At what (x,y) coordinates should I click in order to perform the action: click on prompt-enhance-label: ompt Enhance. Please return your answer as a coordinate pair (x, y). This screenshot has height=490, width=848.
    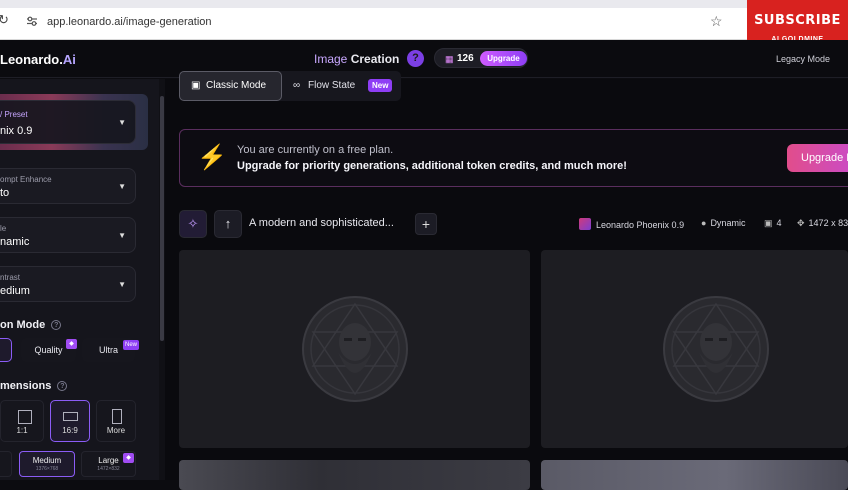
    Looking at the image, I should click on (26, 179).